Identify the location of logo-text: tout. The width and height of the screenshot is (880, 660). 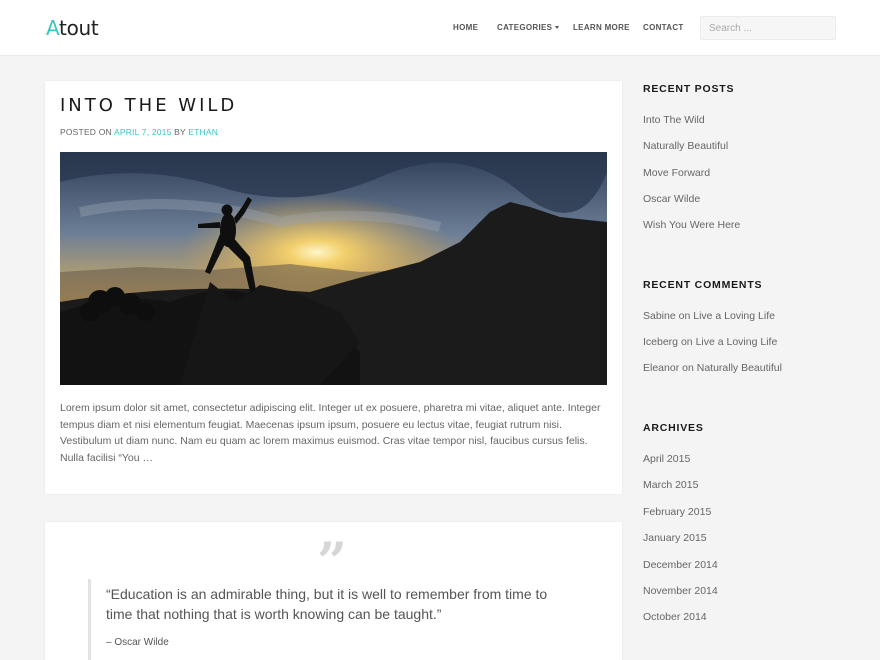
(79, 28).